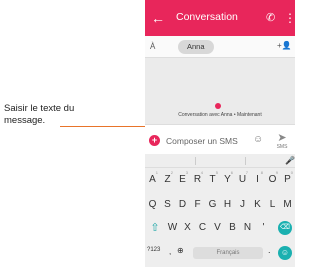  I want to click on key-c: C, so click(202, 228).